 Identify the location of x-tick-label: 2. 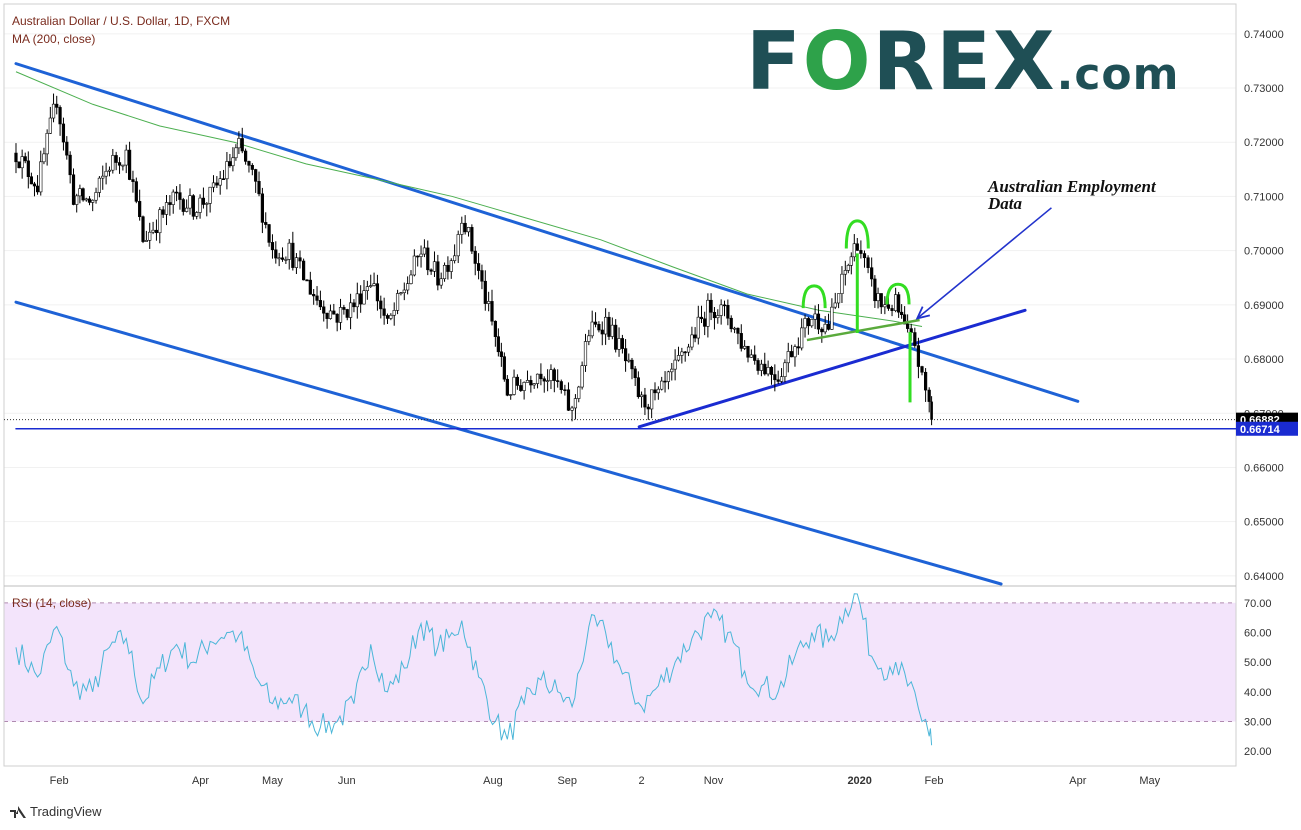
(642, 781).